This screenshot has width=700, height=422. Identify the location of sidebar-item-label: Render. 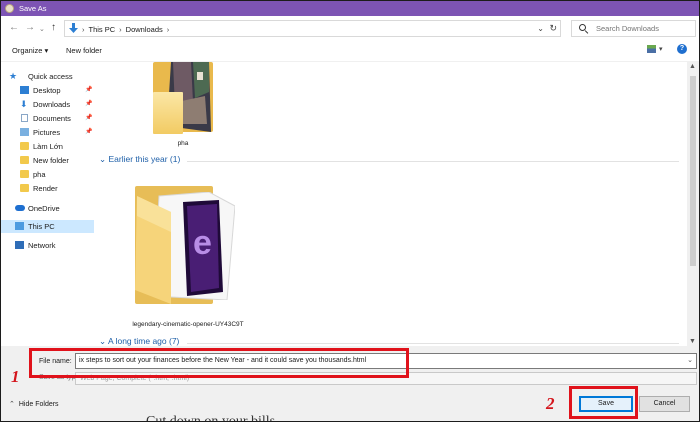
(45, 188).